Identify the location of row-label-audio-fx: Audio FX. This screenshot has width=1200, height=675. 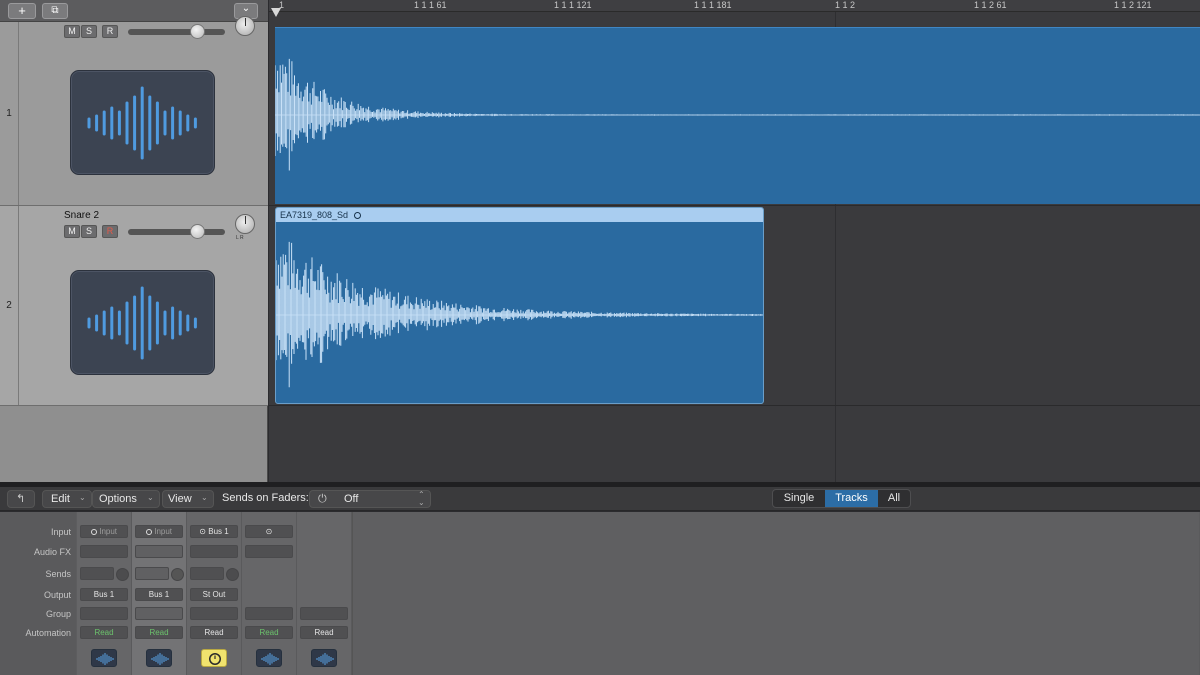
(52, 552).